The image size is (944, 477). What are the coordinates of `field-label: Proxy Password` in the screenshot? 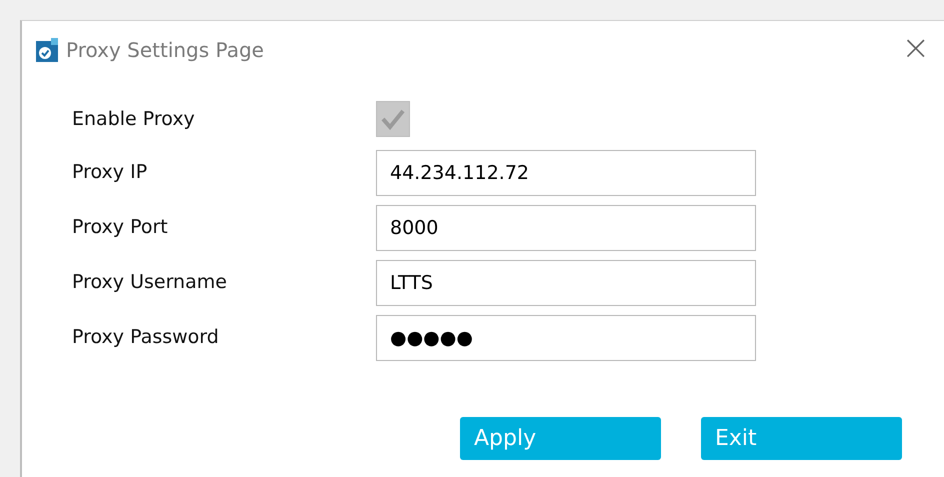 It's located at (146, 337).